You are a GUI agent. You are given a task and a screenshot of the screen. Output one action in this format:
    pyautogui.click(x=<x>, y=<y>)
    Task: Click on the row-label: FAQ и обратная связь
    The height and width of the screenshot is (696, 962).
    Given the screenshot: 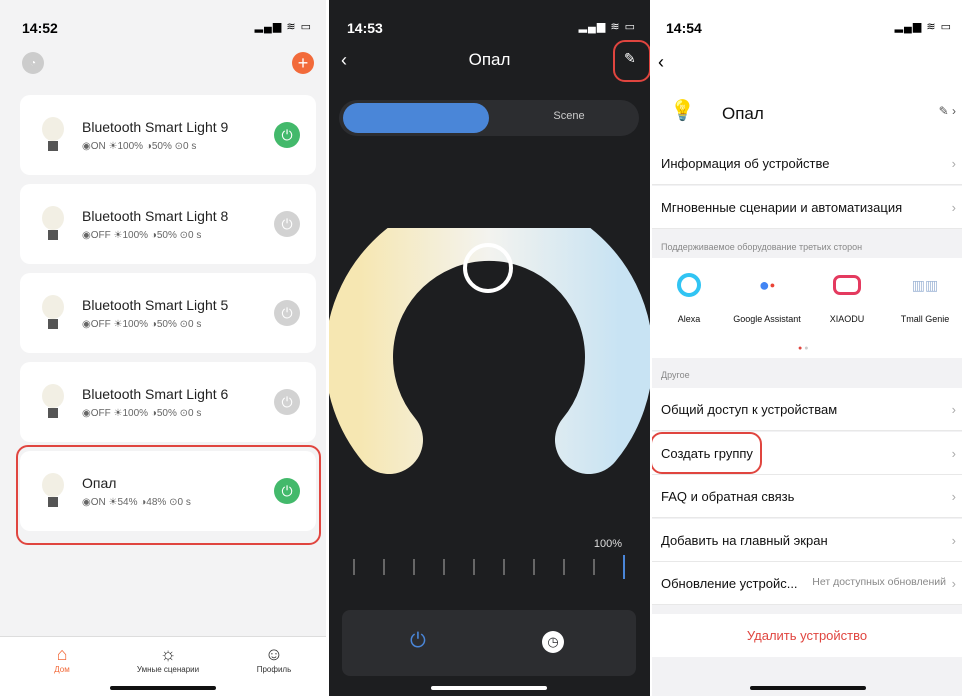 What is the action you would take?
    pyautogui.click(x=728, y=496)
    